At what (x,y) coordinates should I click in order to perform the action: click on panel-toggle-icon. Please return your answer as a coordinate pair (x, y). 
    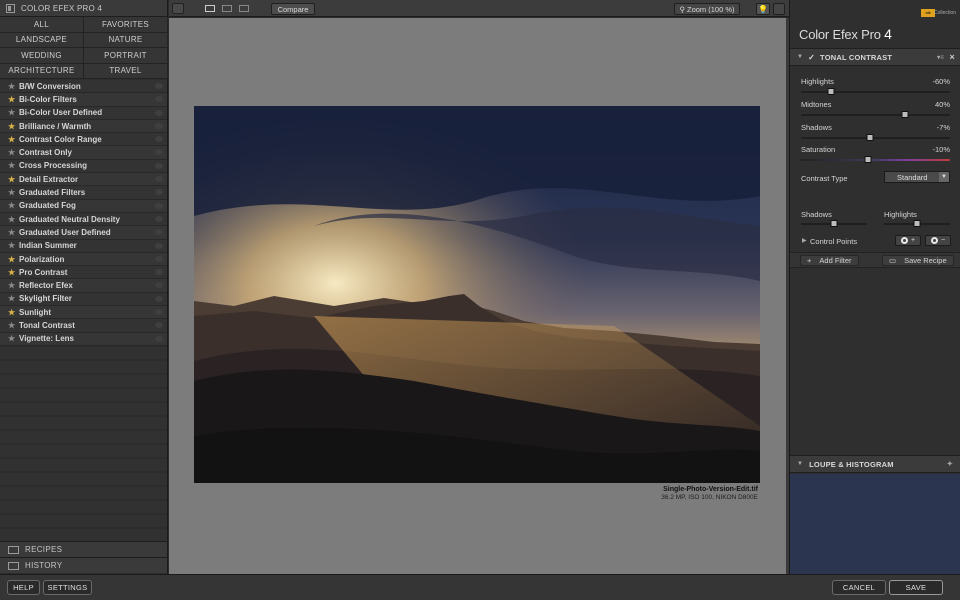
    Looking at the image, I should click on (10, 8).